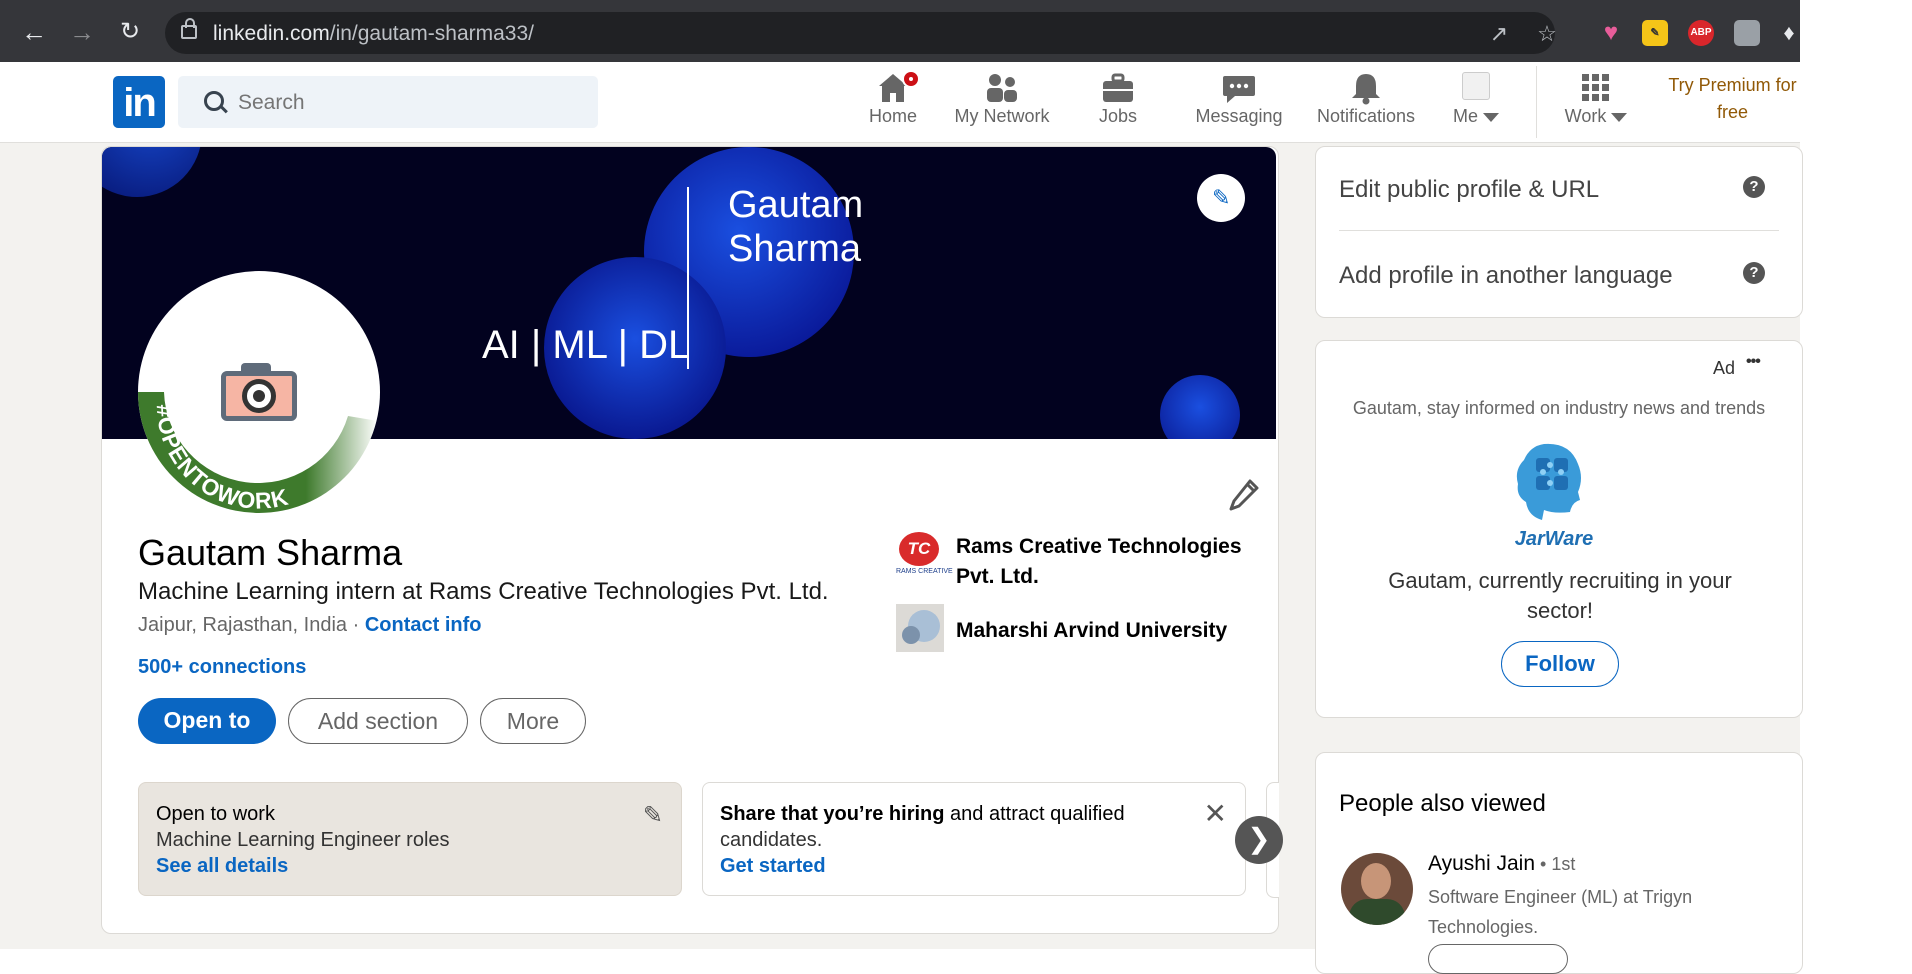  I want to click on pencil-icon, so click(1244, 495).